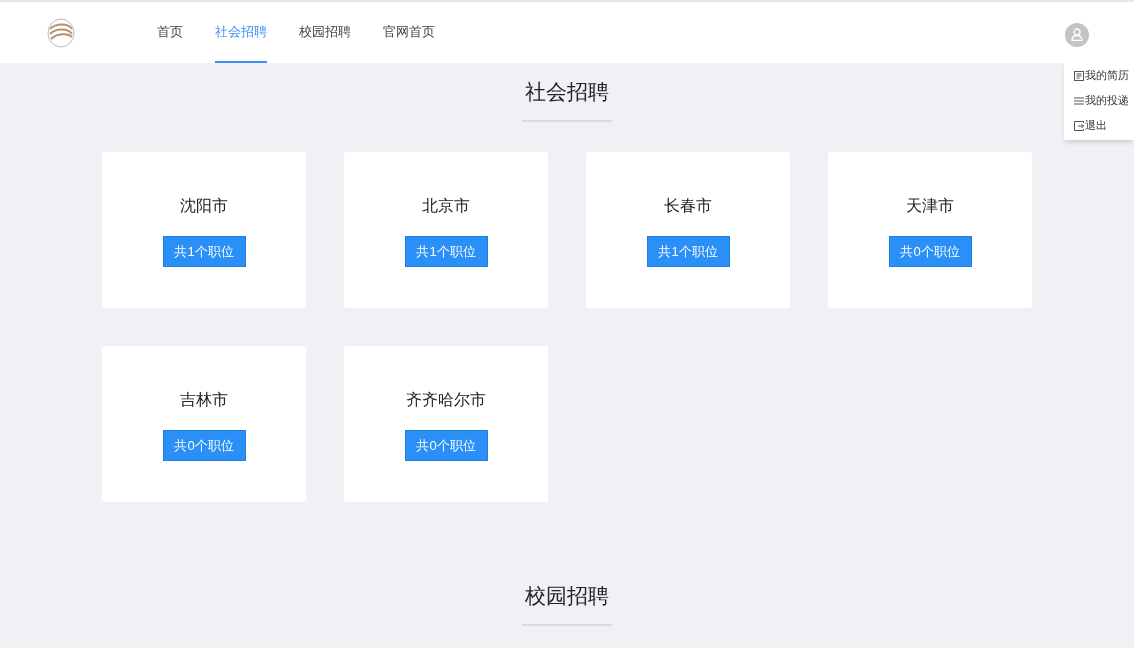 This screenshot has height=648, width=1134. What do you see at coordinates (409, 32) in the screenshot?
I see `nav-tab: 官网首页` at bounding box center [409, 32].